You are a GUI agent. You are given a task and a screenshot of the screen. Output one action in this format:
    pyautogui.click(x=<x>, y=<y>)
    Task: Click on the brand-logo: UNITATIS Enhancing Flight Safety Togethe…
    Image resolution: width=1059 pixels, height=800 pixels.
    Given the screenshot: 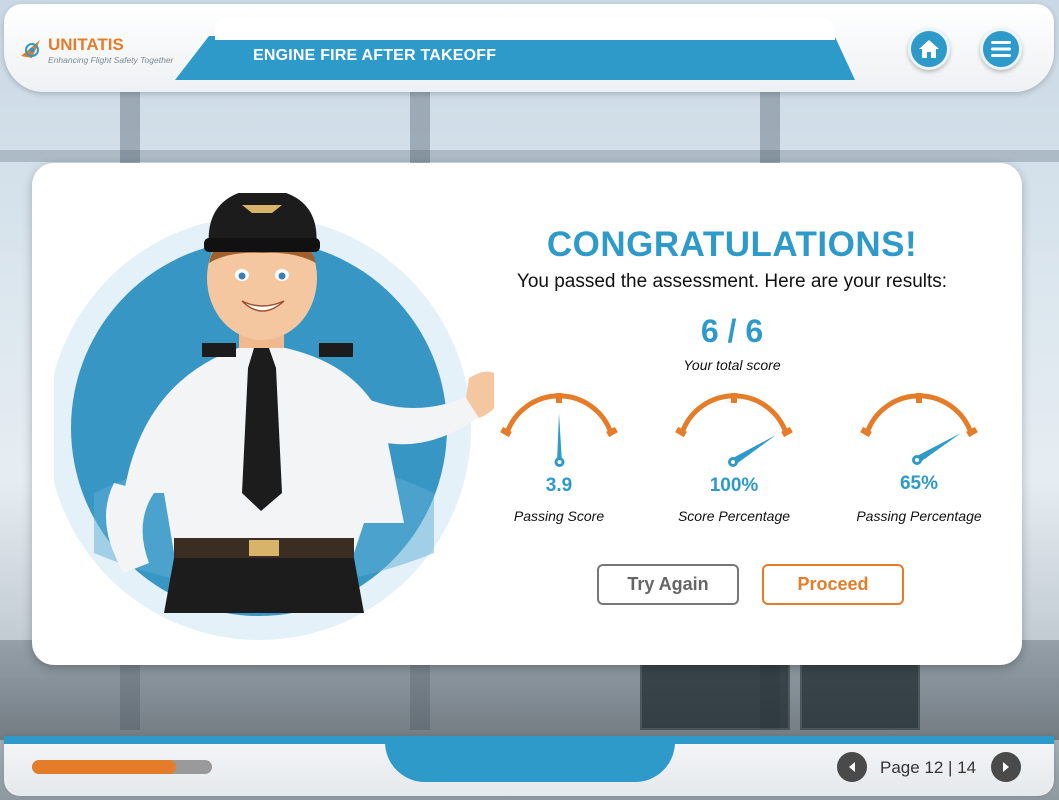 What is the action you would take?
    pyautogui.click(x=105, y=54)
    